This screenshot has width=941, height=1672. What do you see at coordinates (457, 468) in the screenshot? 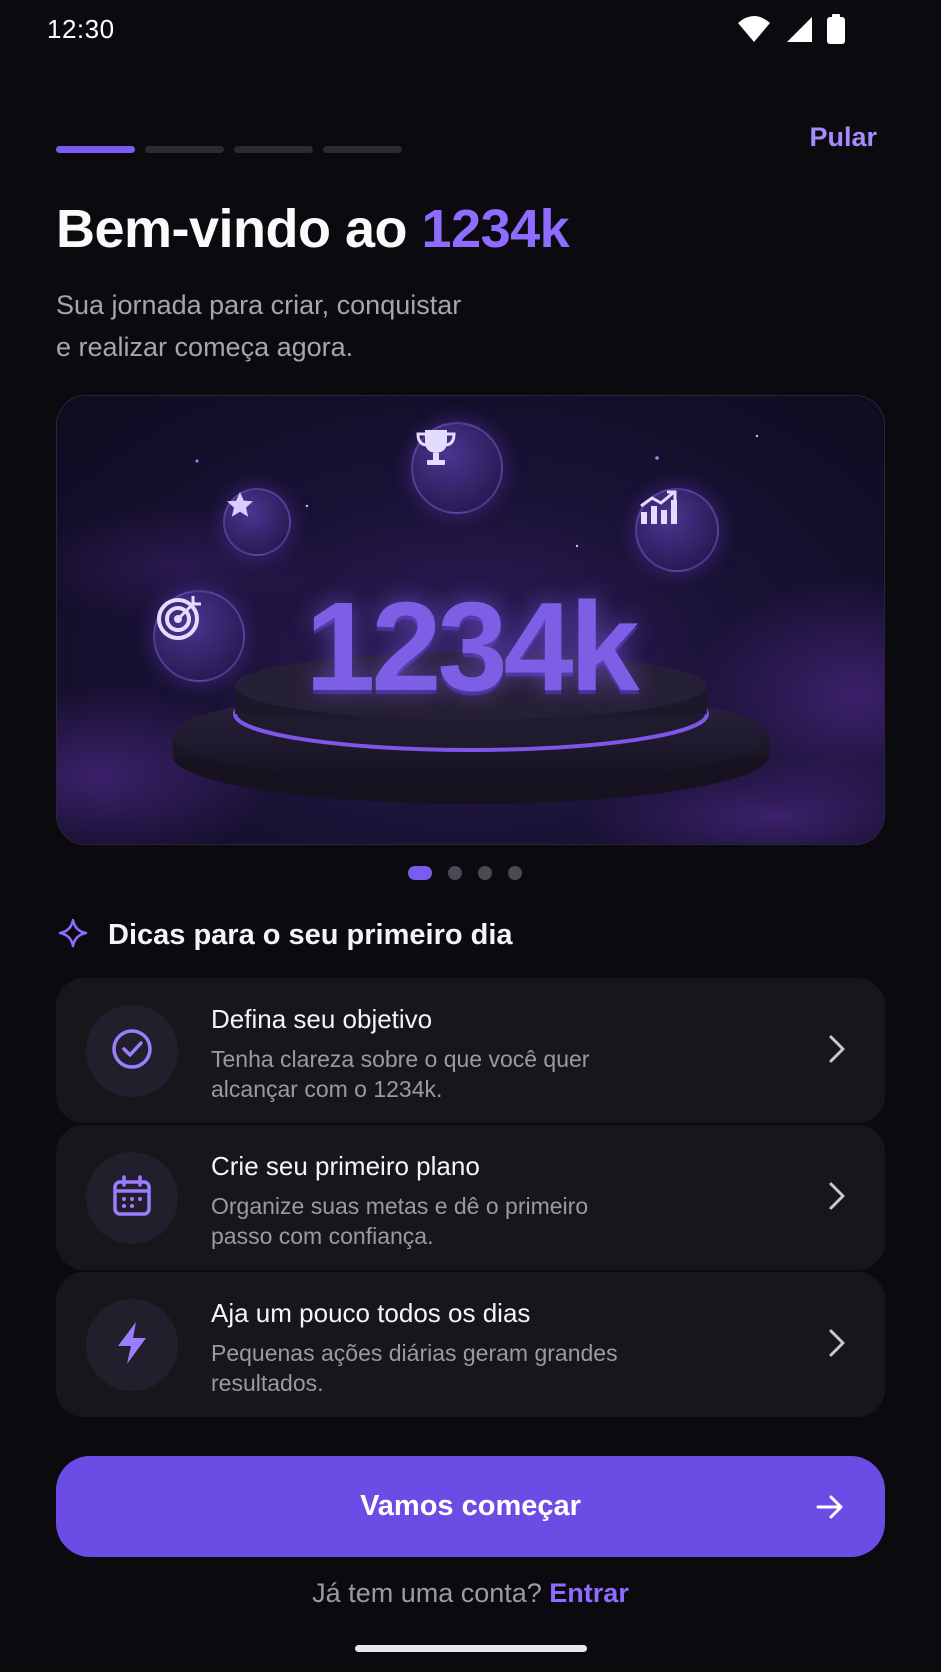
I see `trophy-icon` at bounding box center [457, 468].